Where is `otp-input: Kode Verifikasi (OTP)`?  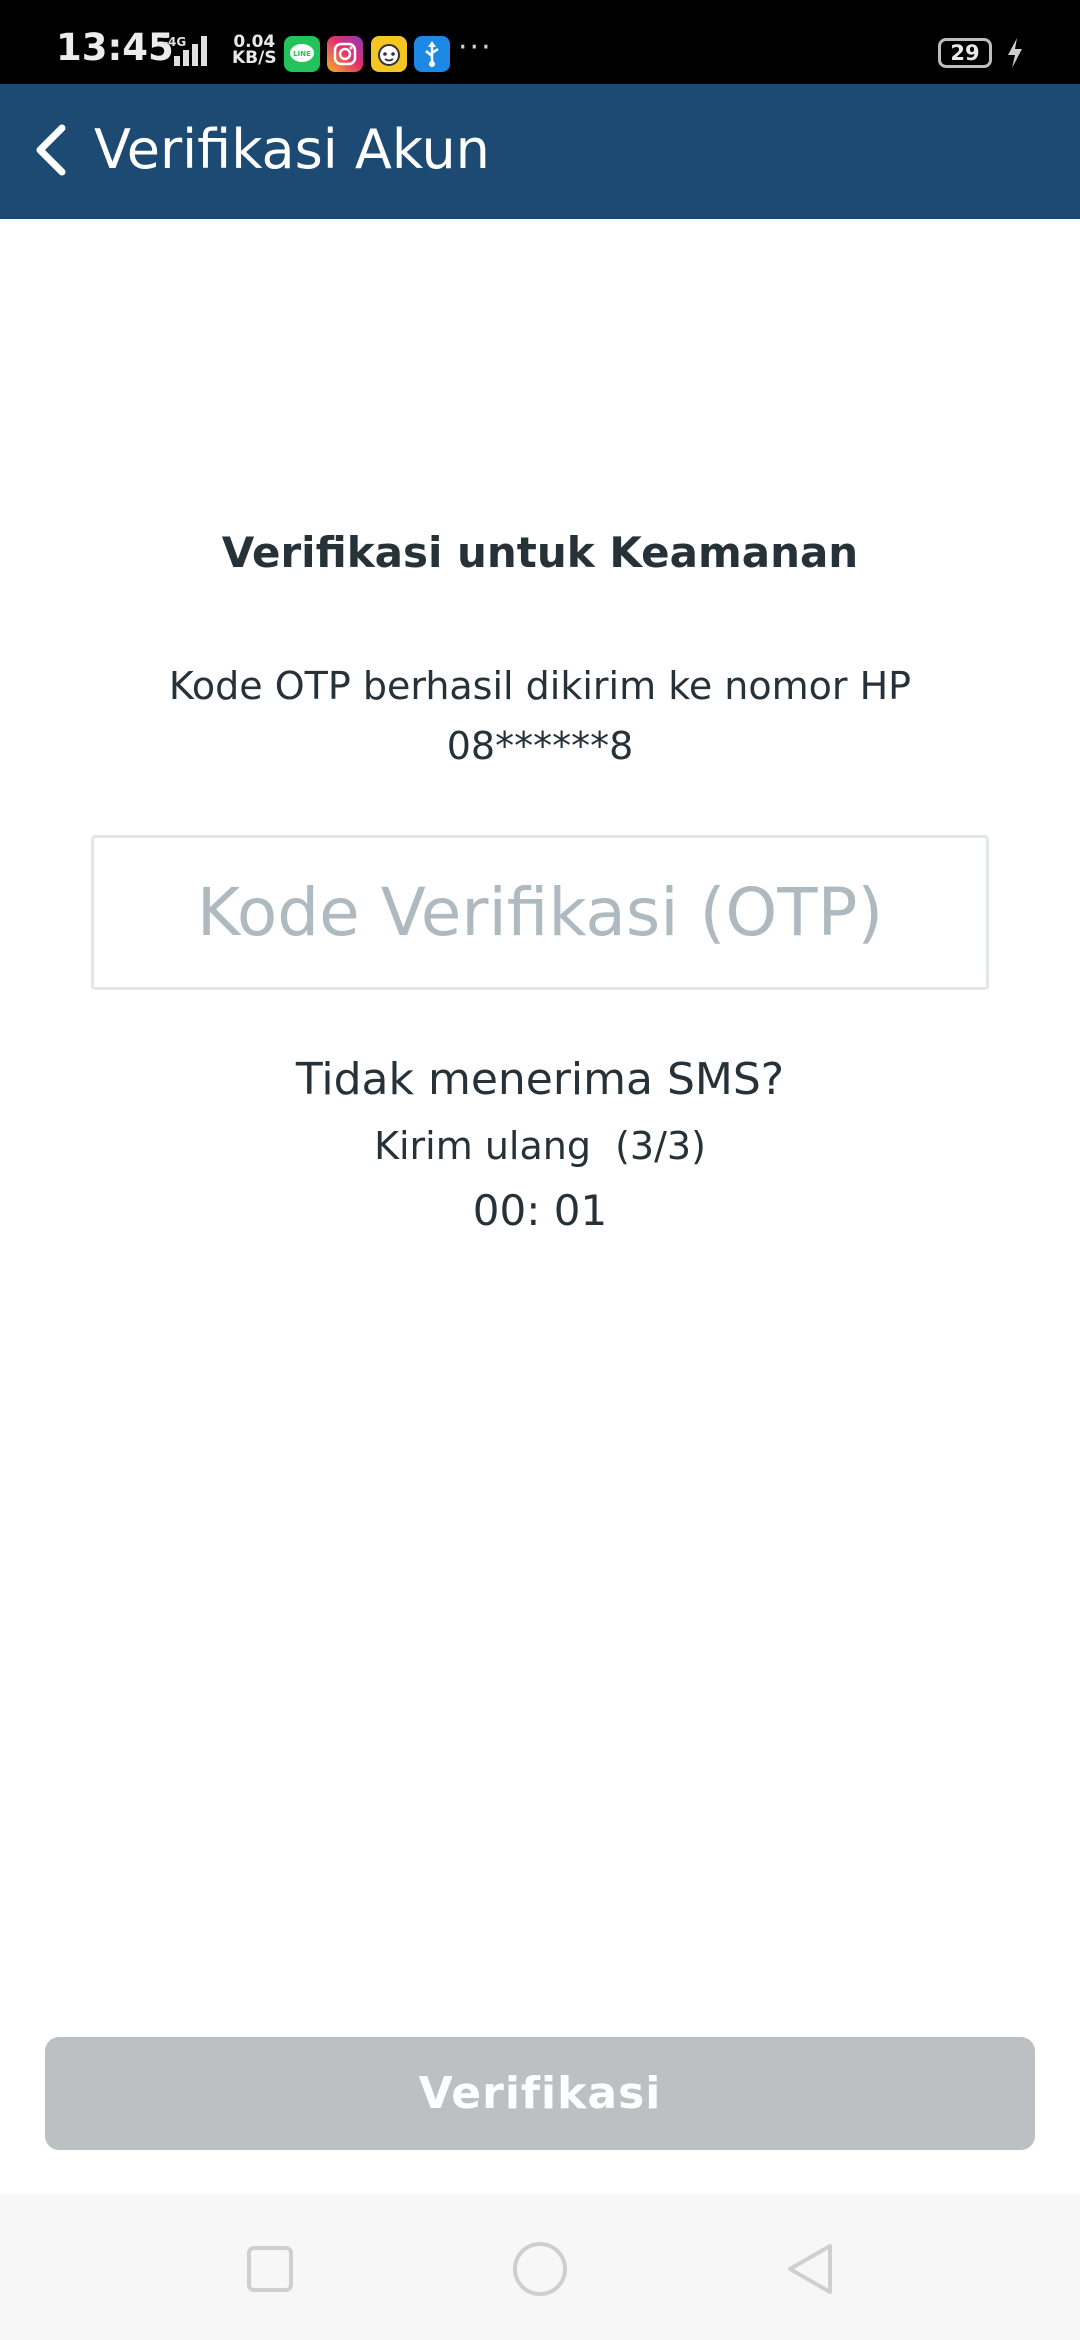 otp-input: Kode Verifikasi (OTP) is located at coordinates (540, 912).